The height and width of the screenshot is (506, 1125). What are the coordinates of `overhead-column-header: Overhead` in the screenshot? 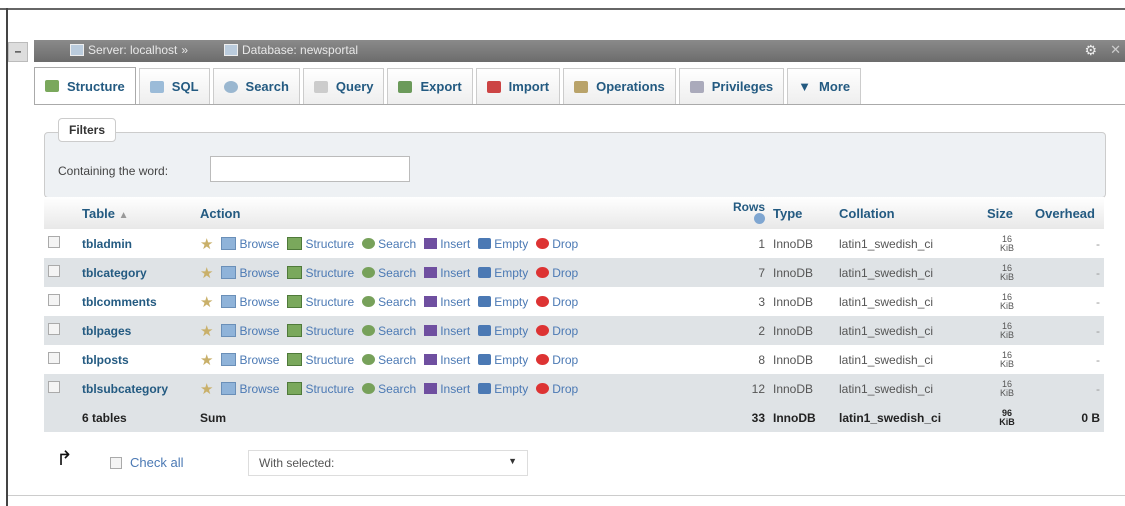 It's located at (1067, 213).